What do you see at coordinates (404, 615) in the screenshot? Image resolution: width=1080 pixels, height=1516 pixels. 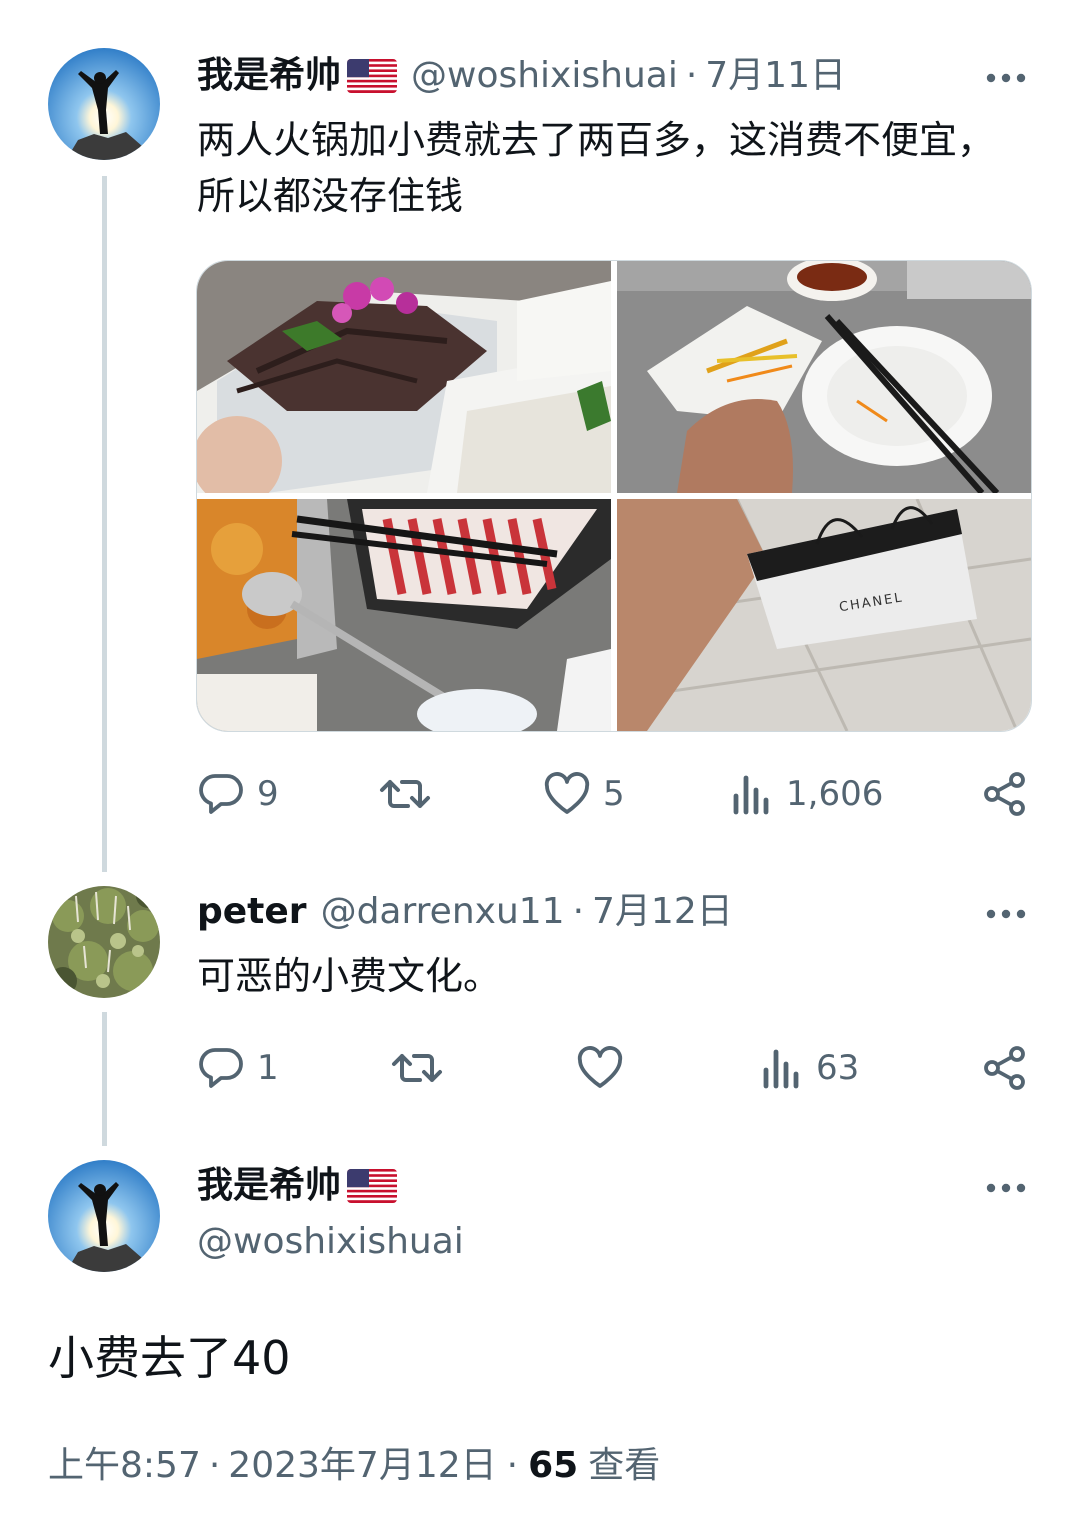 I see `media-image-hotpot` at bounding box center [404, 615].